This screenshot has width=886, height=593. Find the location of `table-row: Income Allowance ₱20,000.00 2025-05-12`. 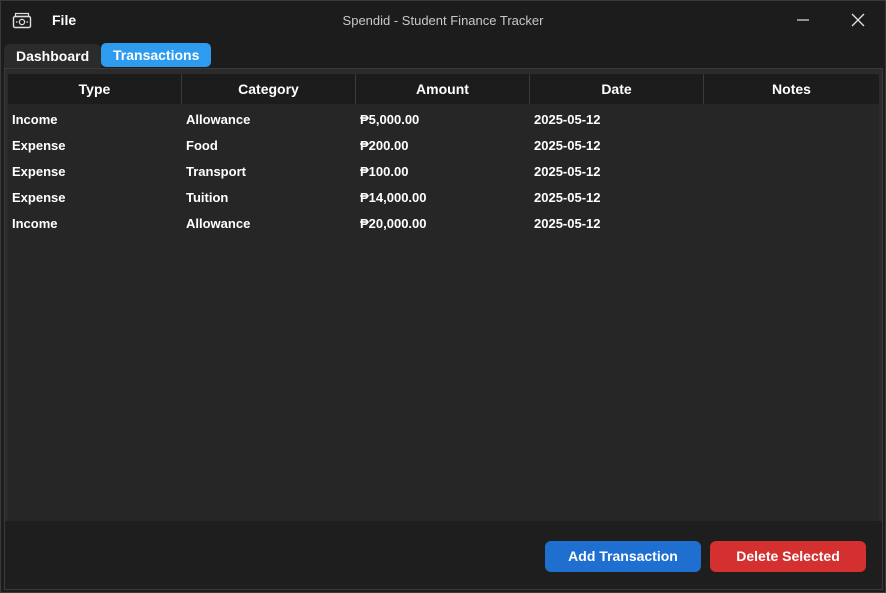

table-row: Income Allowance ₱20,000.00 2025-05-12 is located at coordinates (443, 224).